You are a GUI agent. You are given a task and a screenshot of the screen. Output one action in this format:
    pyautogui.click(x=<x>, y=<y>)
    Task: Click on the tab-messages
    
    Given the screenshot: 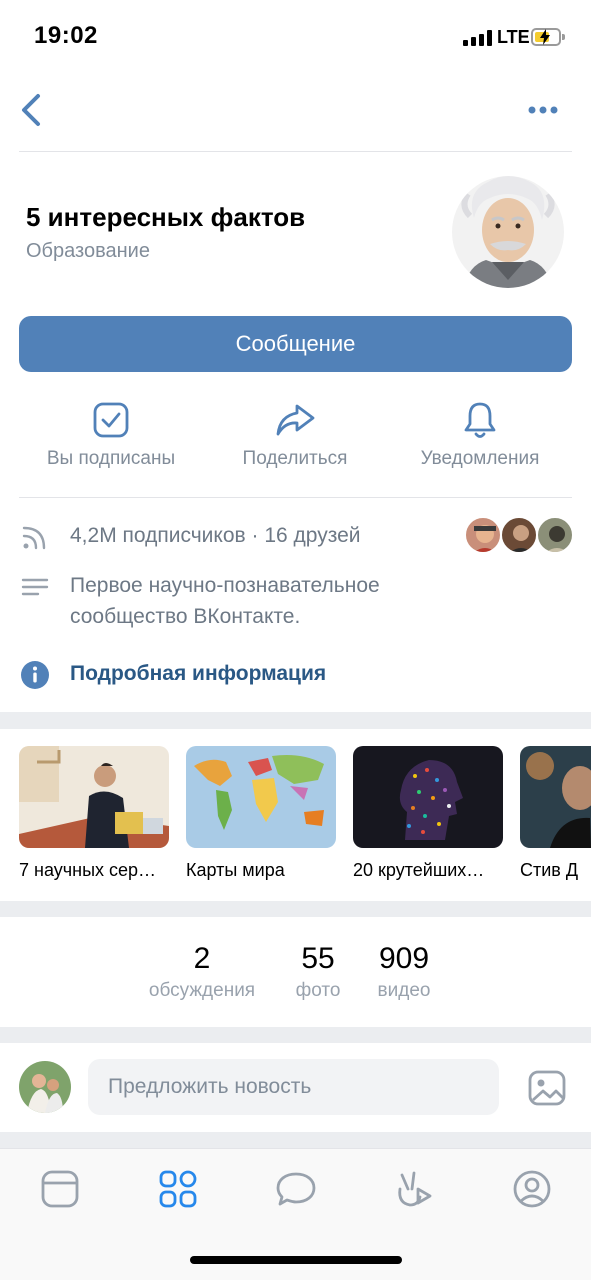 What is the action you would take?
    pyautogui.click(x=296, y=1189)
    